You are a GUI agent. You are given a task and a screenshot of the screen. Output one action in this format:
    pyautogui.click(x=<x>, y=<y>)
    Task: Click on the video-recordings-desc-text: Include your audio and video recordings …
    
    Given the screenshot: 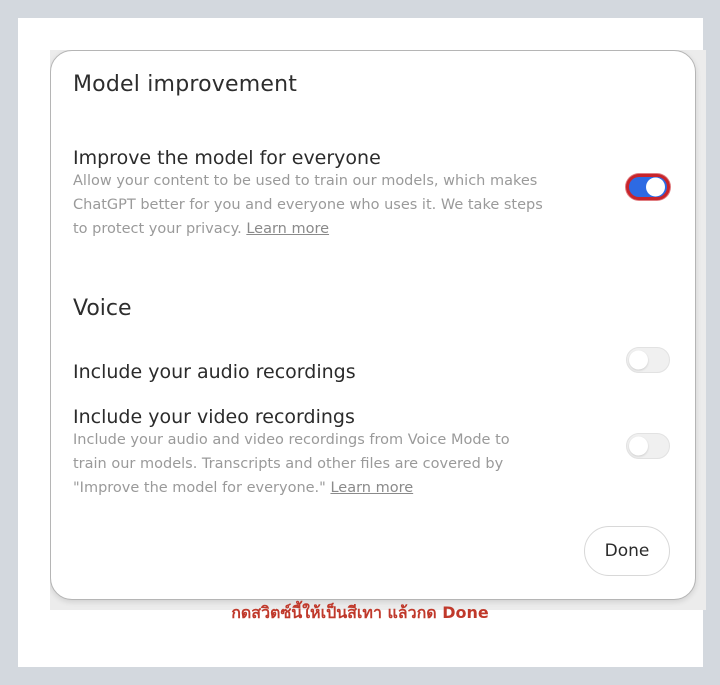 What is the action you would take?
    pyautogui.click(x=291, y=464)
    